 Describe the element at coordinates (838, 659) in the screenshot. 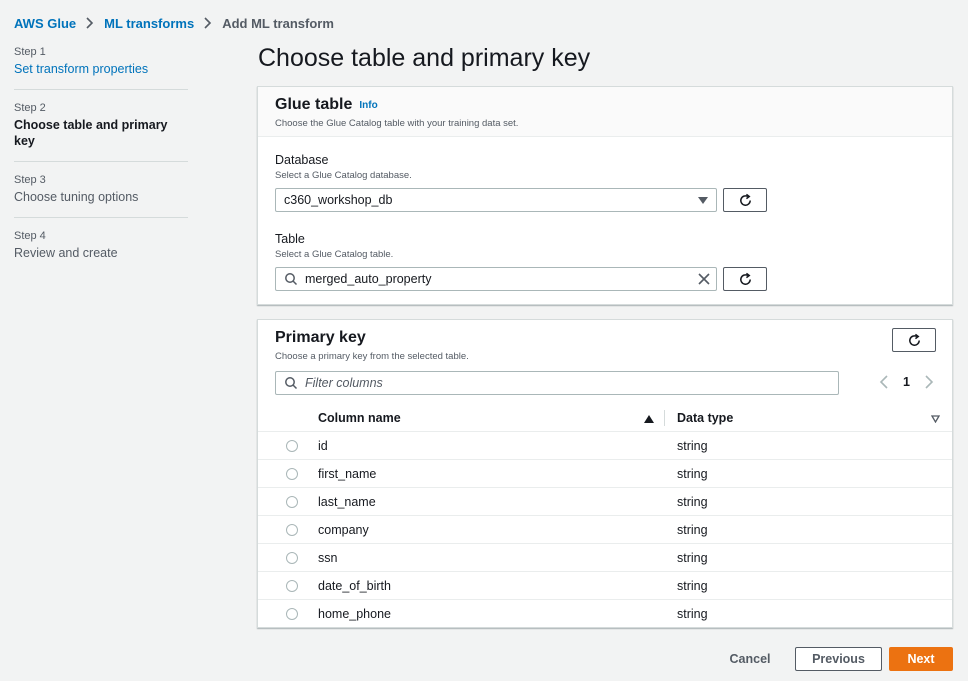

I see `previous-button: Previous` at that location.